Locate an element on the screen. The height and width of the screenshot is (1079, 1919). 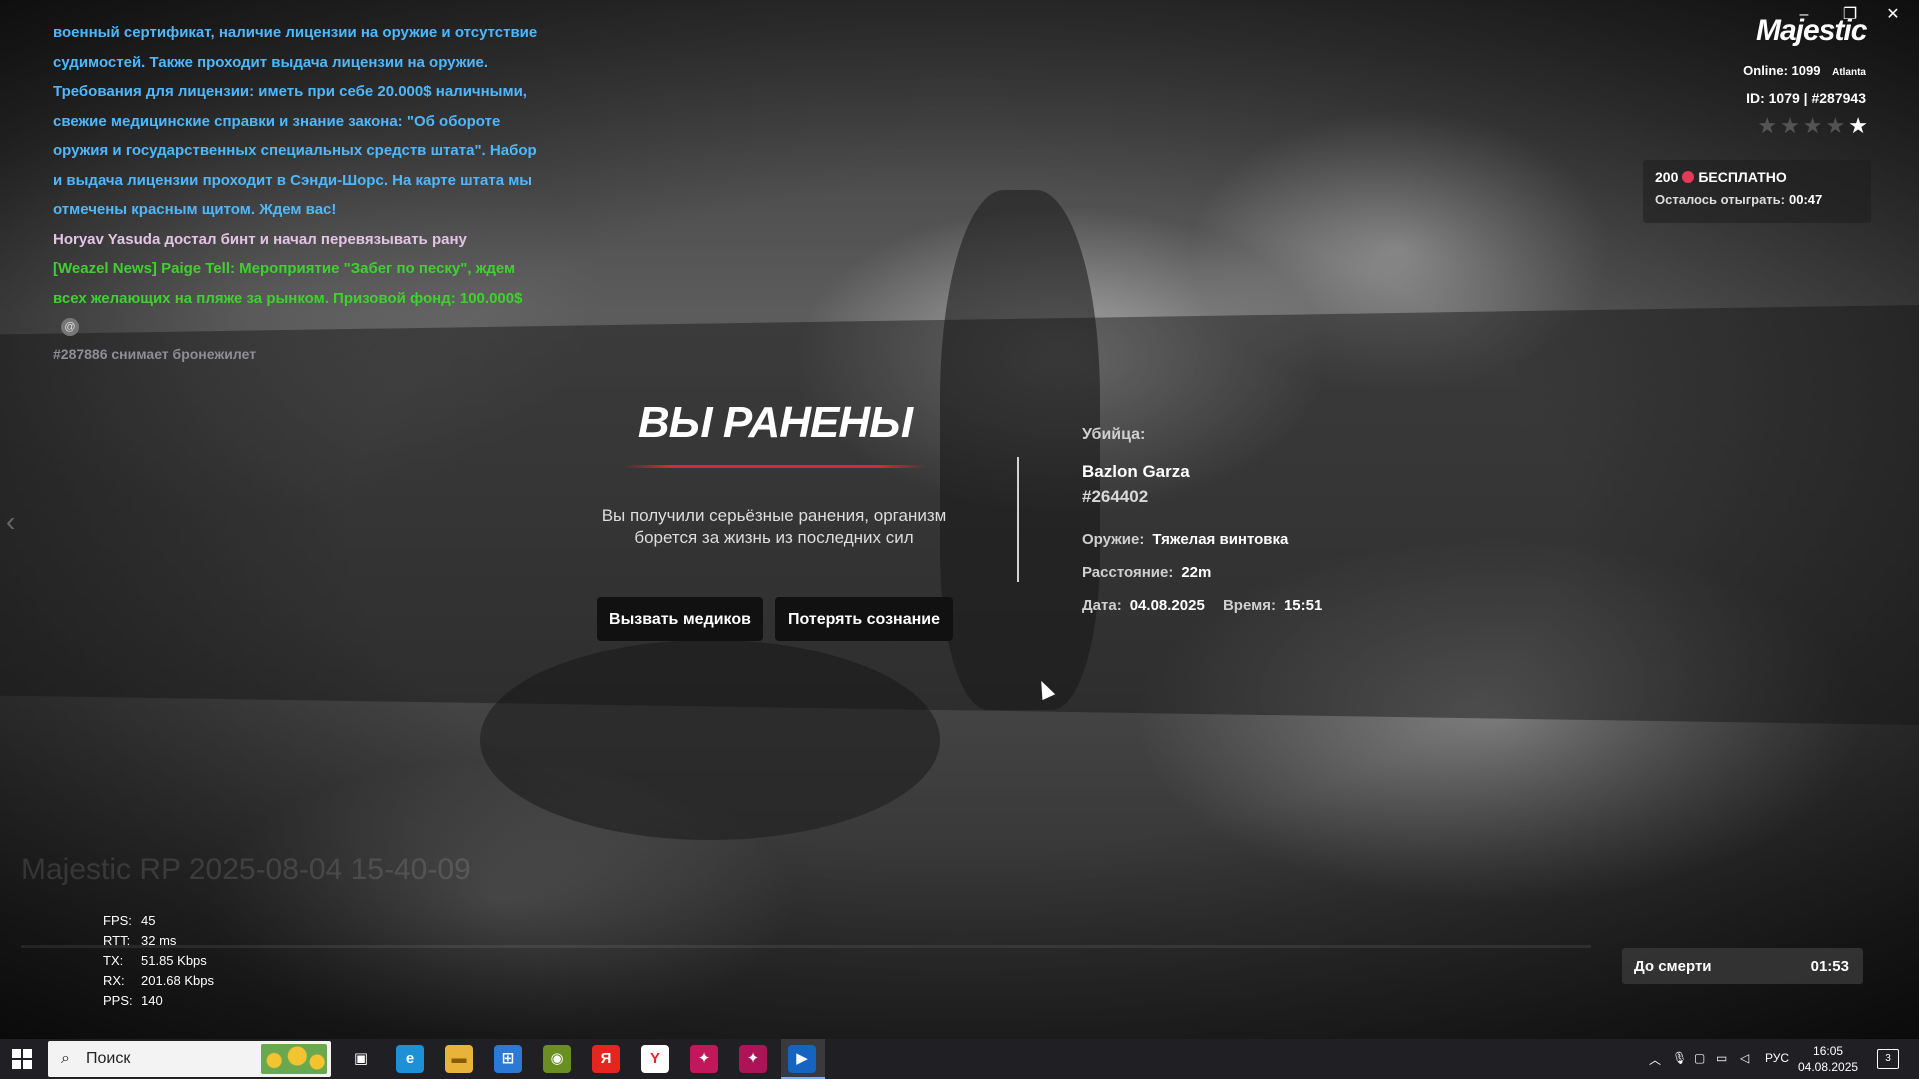
stat-value: 32 ms is located at coordinates (159, 940).